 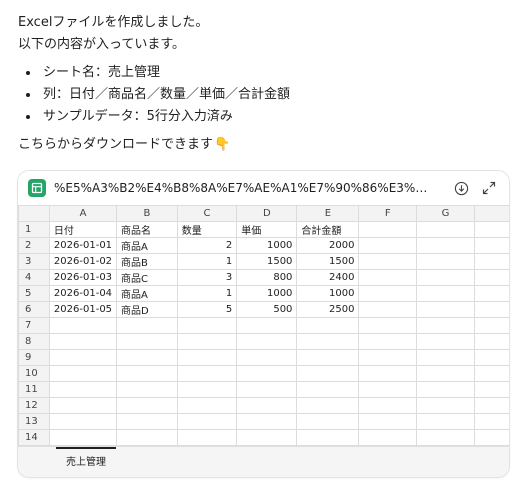 What do you see at coordinates (34, 437) in the screenshot?
I see `row-header: 14` at bounding box center [34, 437].